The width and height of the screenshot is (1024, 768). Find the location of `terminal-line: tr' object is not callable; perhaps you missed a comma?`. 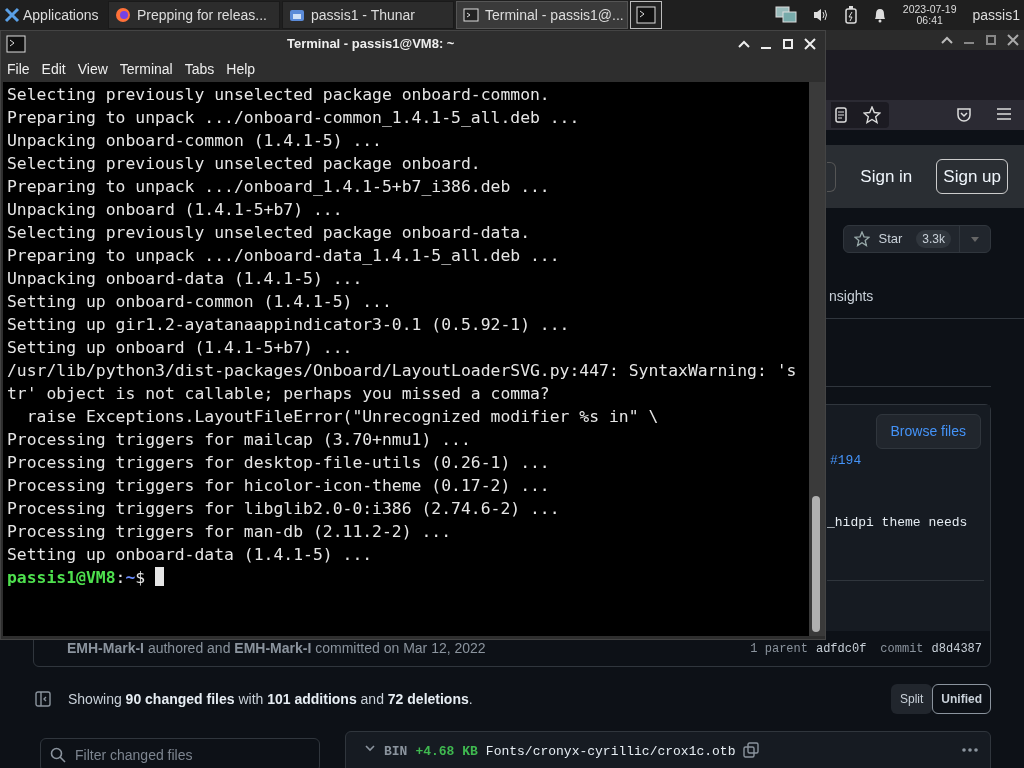

terminal-line: tr' object is not callable; perhaps you missed a comma? is located at coordinates (279, 394).